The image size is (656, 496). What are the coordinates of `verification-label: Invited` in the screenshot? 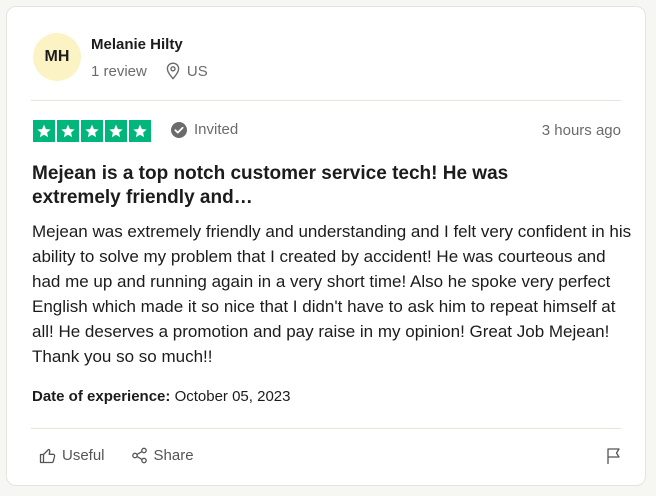 It's located at (216, 129).